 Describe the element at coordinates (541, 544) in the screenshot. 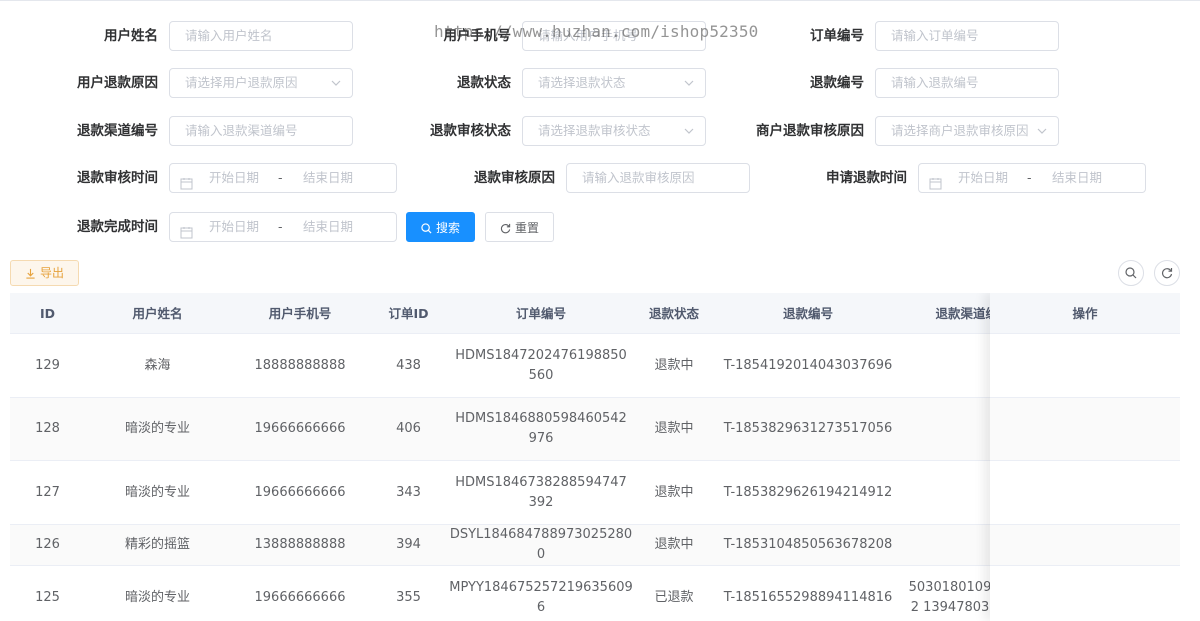

I see `cell-order-no: DSYL1846847889730252800` at that location.